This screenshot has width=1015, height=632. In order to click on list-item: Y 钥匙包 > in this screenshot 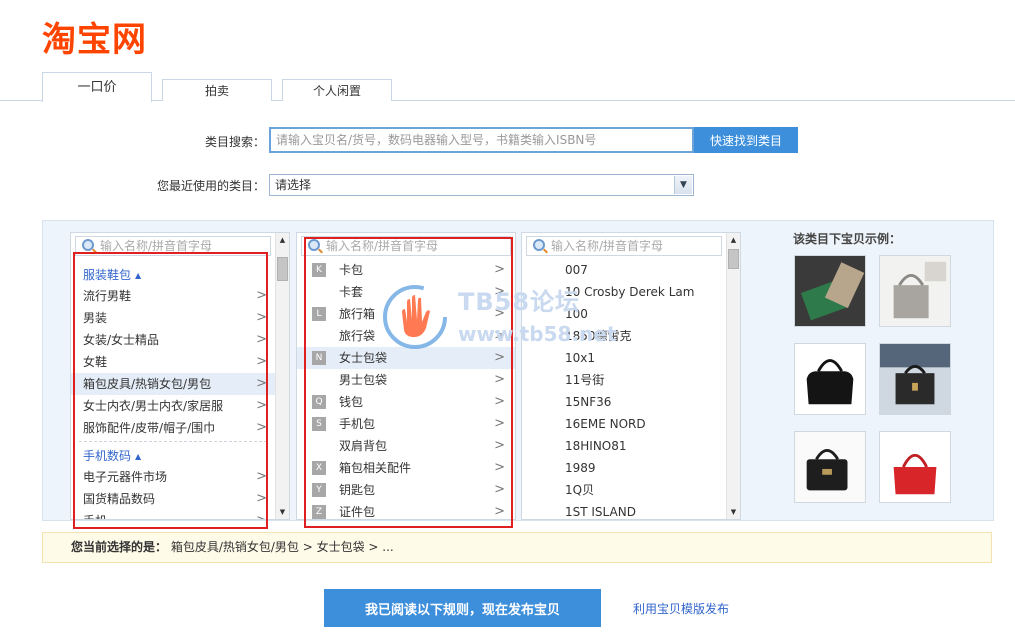, I will do `click(406, 490)`.